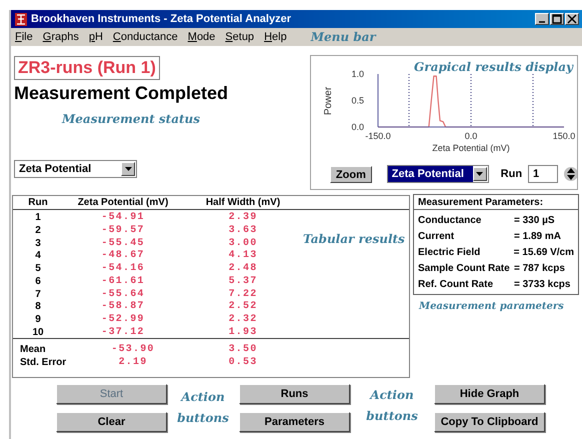 The image size is (582, 439). What do you see at coordinates (123, 243) in the screenshot?
I see `table-cell-text: -55.45` at bounding box center [123, 243].